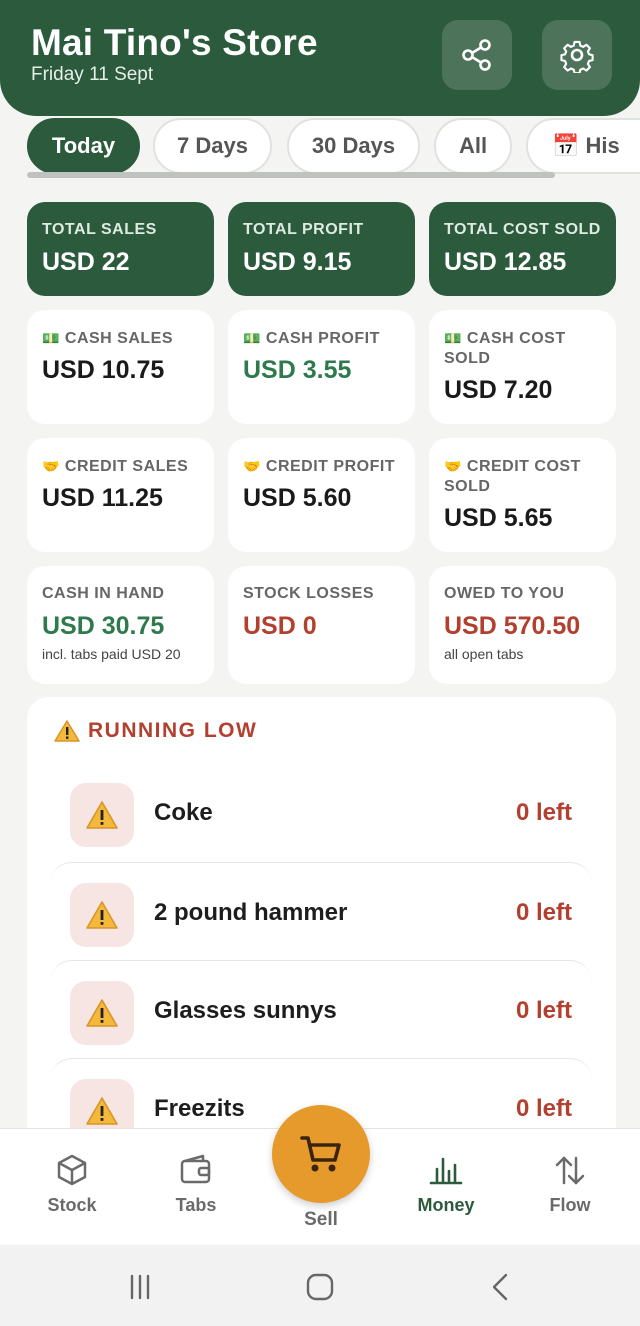  What do you see at coordinates (322, 338) in the screenshot?
I see `cash-profit-label: CASH PROFIT` at bounding box center [322, 338].